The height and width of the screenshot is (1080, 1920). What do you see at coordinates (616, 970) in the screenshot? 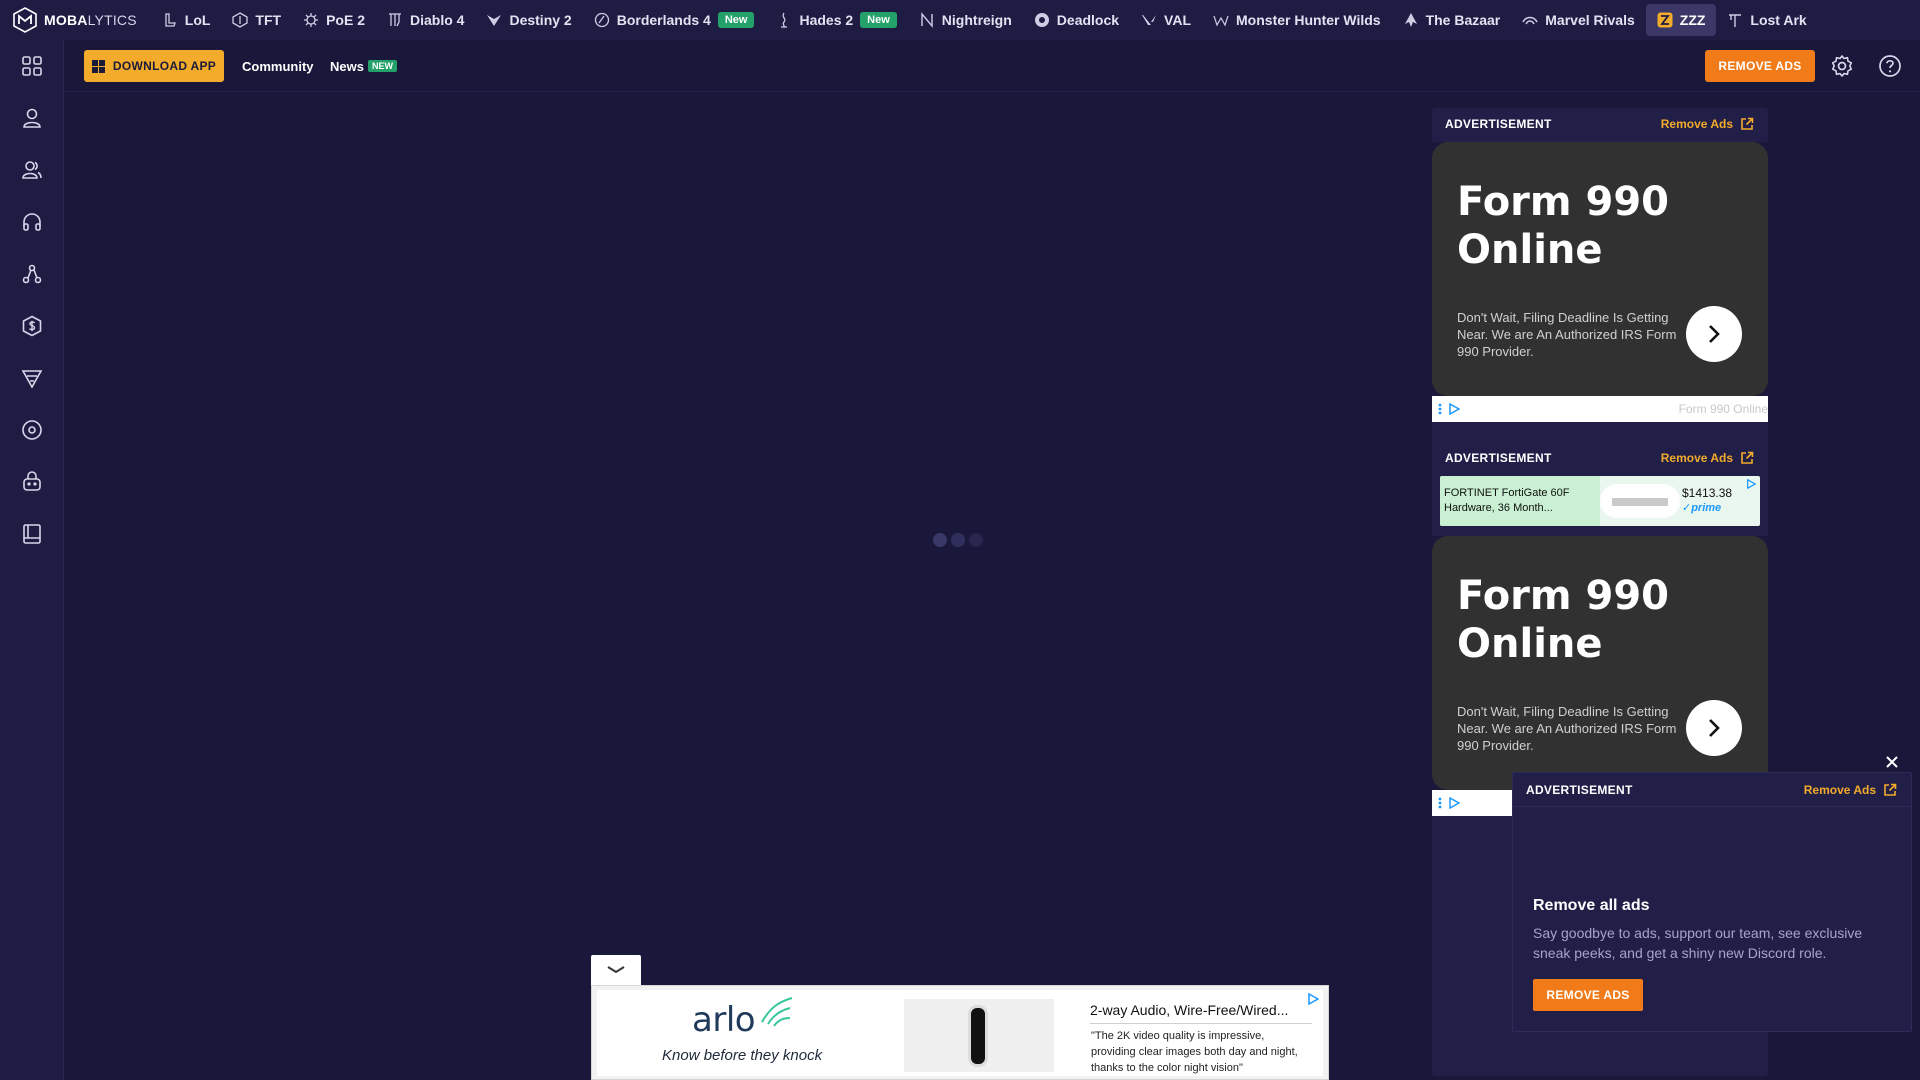
I see `collapse-ad-button` at bounding box center [616, 970].